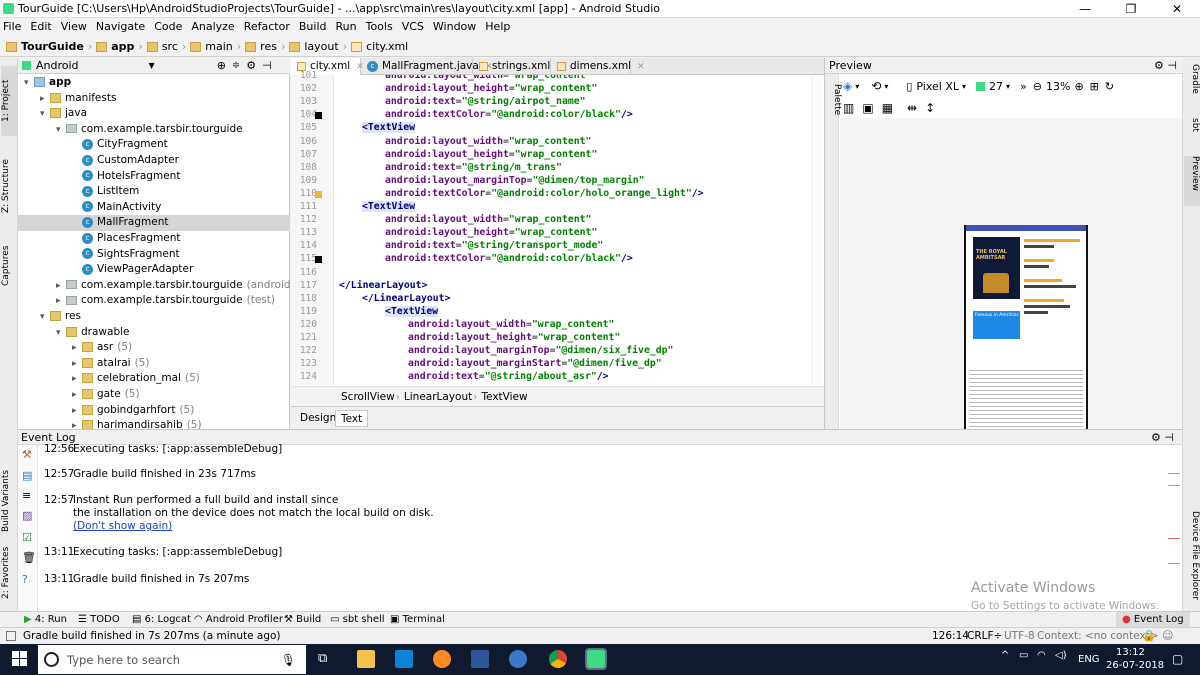  What do you see at coordinates (1005, 655) in the screenshot?
I see `show-hidden-icons: ^` at bounding box center [1005, 655].